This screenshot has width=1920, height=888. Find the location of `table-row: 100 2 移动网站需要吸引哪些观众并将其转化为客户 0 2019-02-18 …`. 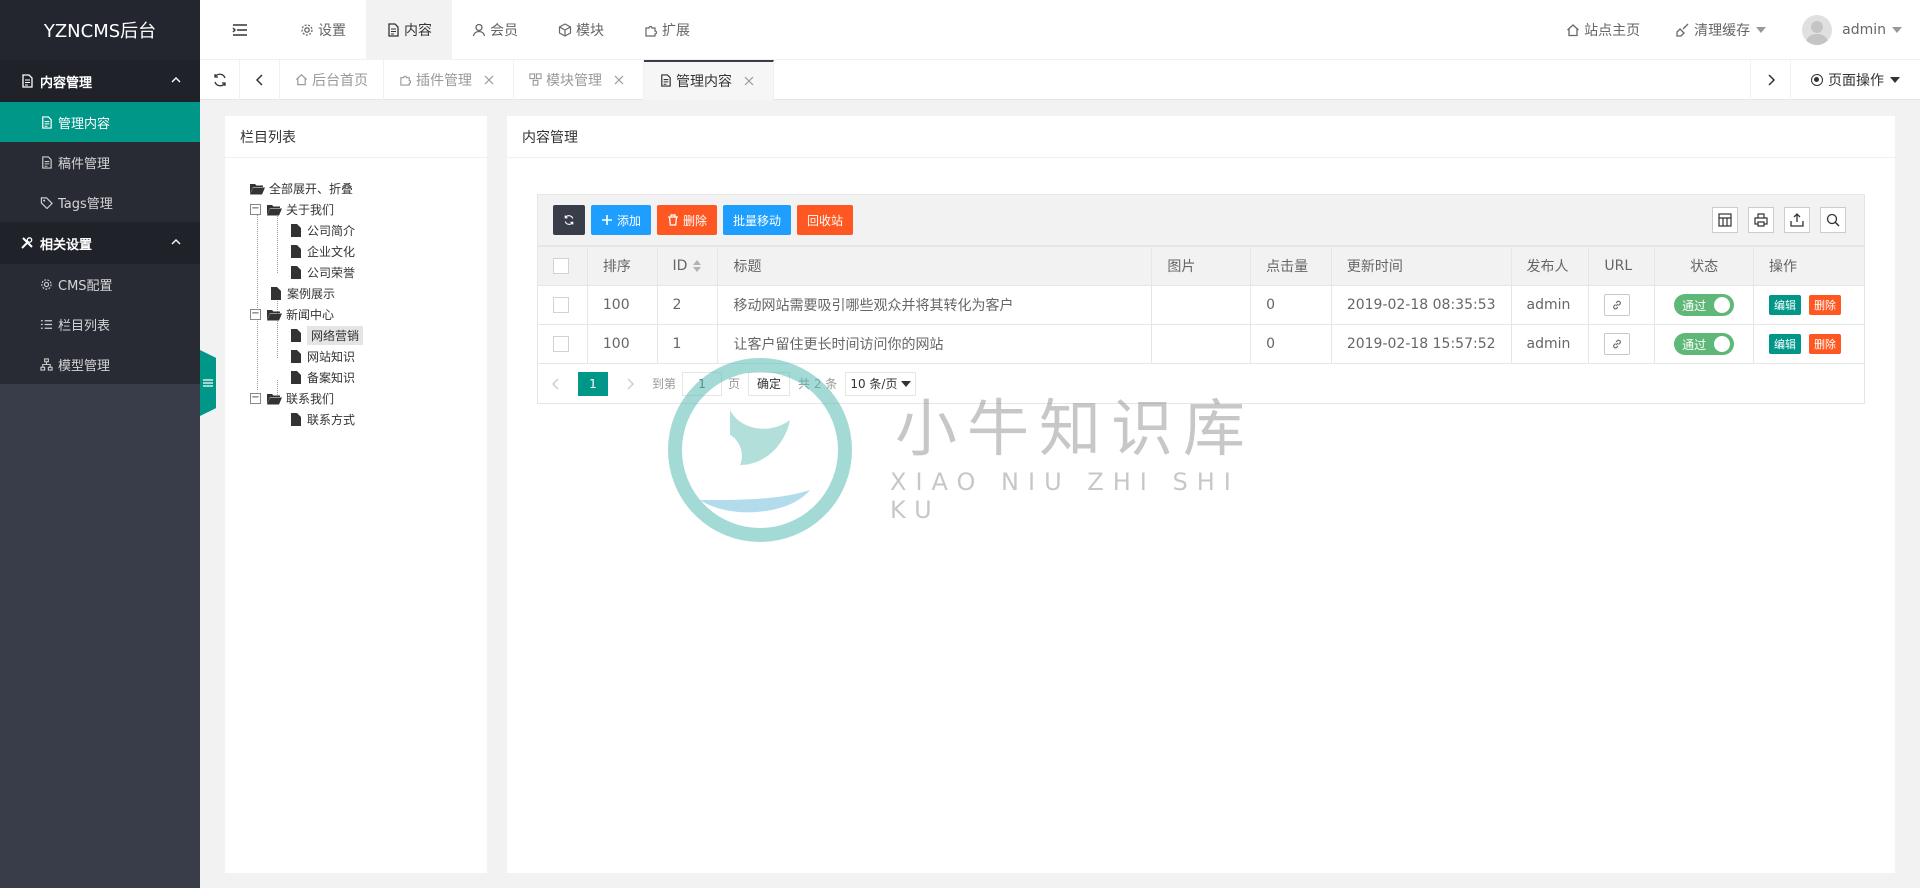

table-row: 100 2 移动网站需要吸引哪些观众并将其转化为客户 0 2019-02-18 … is located at coordinates (1201, 305).